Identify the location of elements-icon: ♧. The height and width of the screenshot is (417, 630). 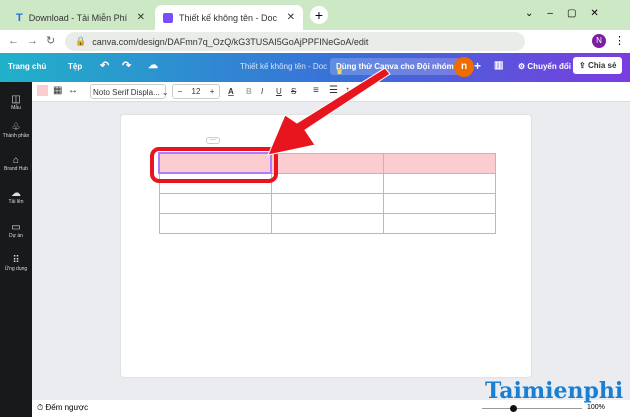
(16, 127).